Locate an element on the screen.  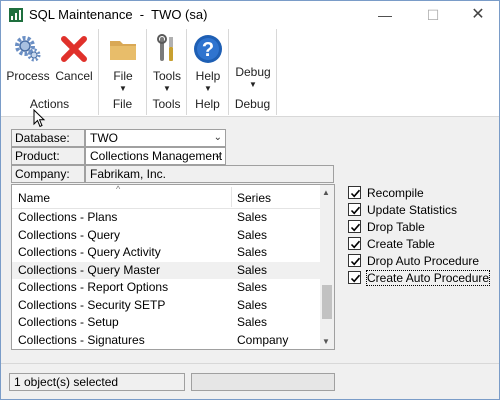
create-table-label: Create Table is located at coordinates (401, 244).